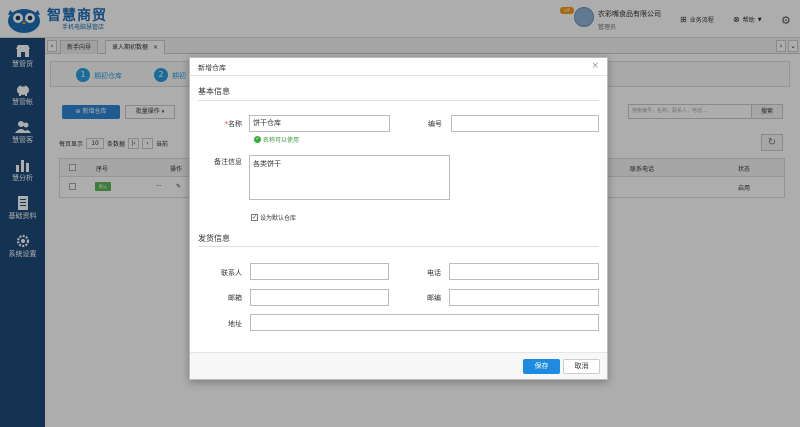  I want to click on name-valid-text: 名称可以使用, so click(281, 140).